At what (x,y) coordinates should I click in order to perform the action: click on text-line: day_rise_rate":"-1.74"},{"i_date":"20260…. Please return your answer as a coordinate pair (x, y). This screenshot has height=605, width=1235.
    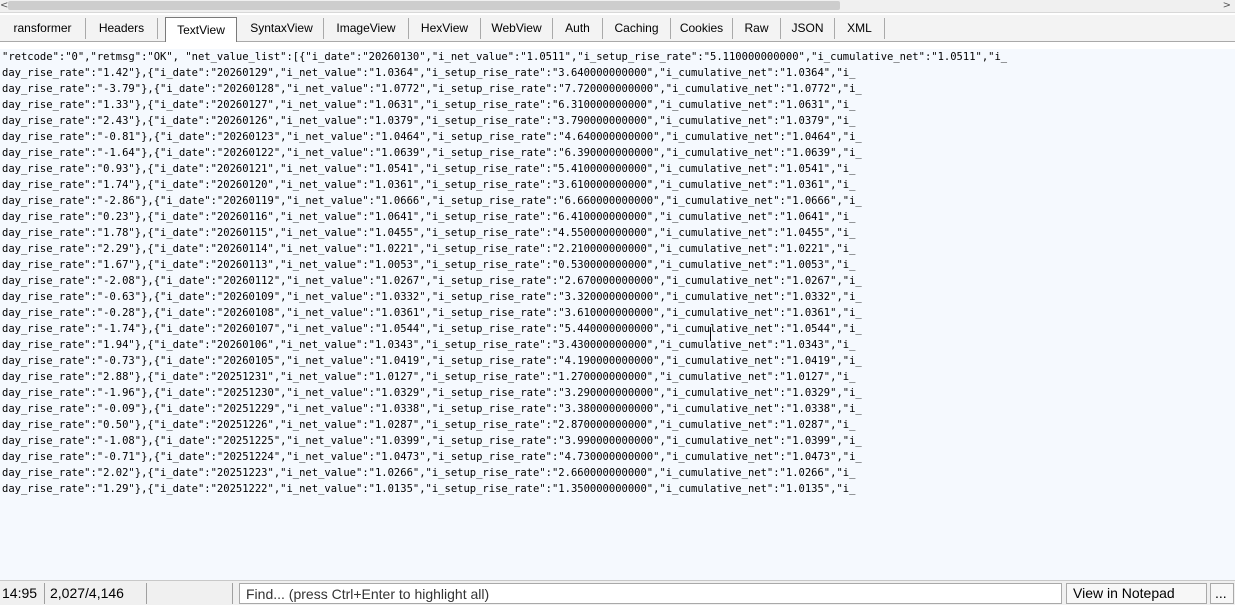
    Looking at the image, I should click on (432, 329).